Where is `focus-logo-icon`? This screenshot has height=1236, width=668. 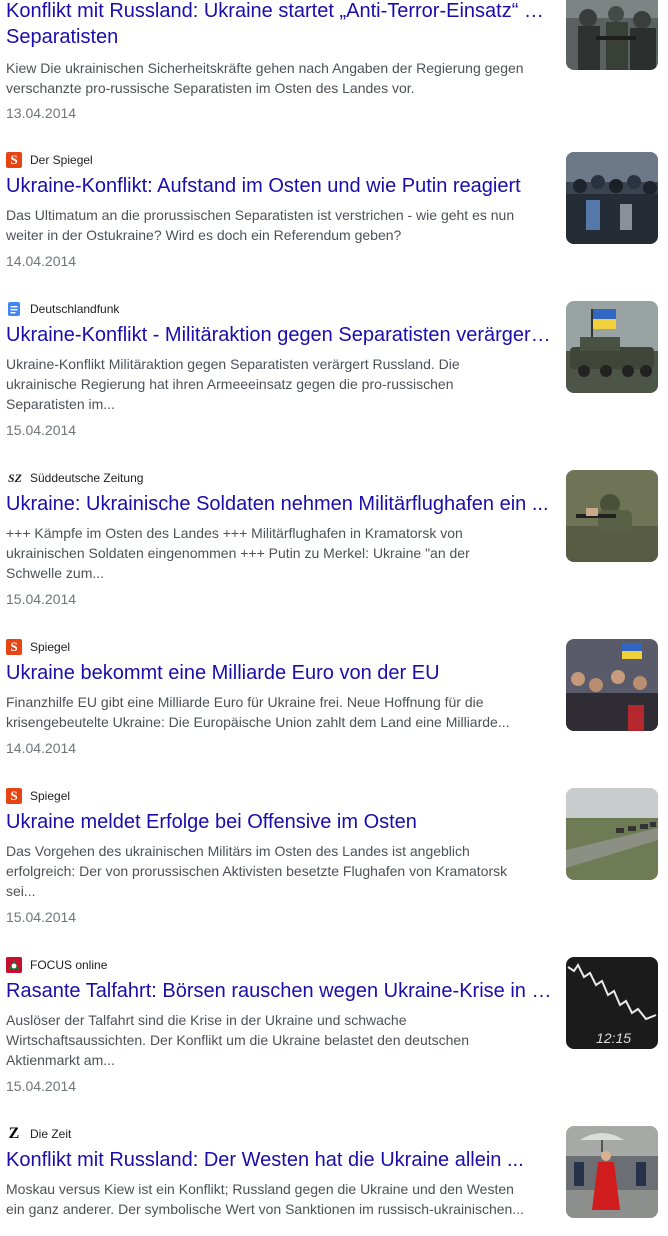
focus-logo-icon is located at coordinates (14, 965).